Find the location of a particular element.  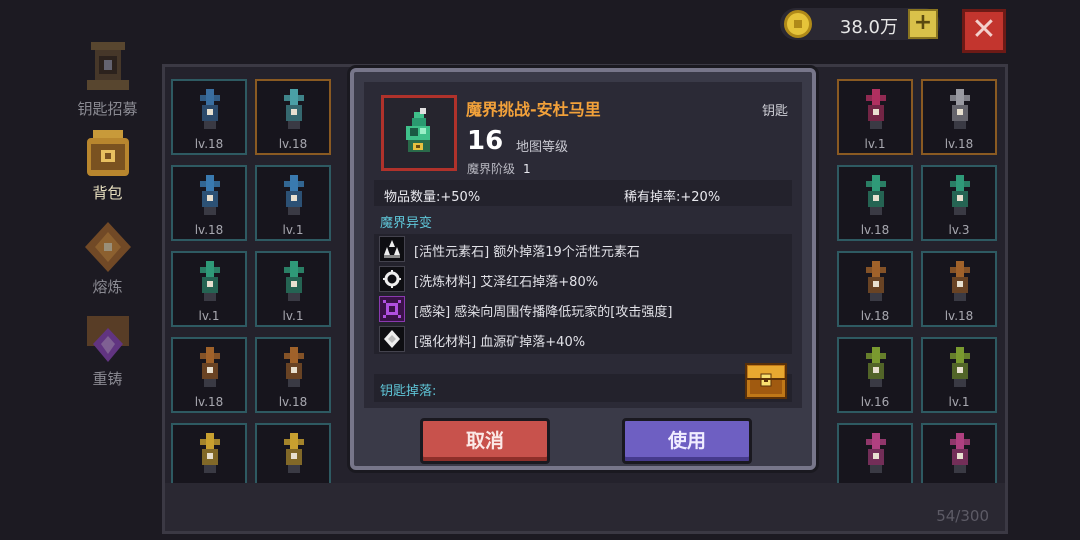

mutation-text: [强化材料] 血源矿掉落+40% is located at coordinates (500, 342).